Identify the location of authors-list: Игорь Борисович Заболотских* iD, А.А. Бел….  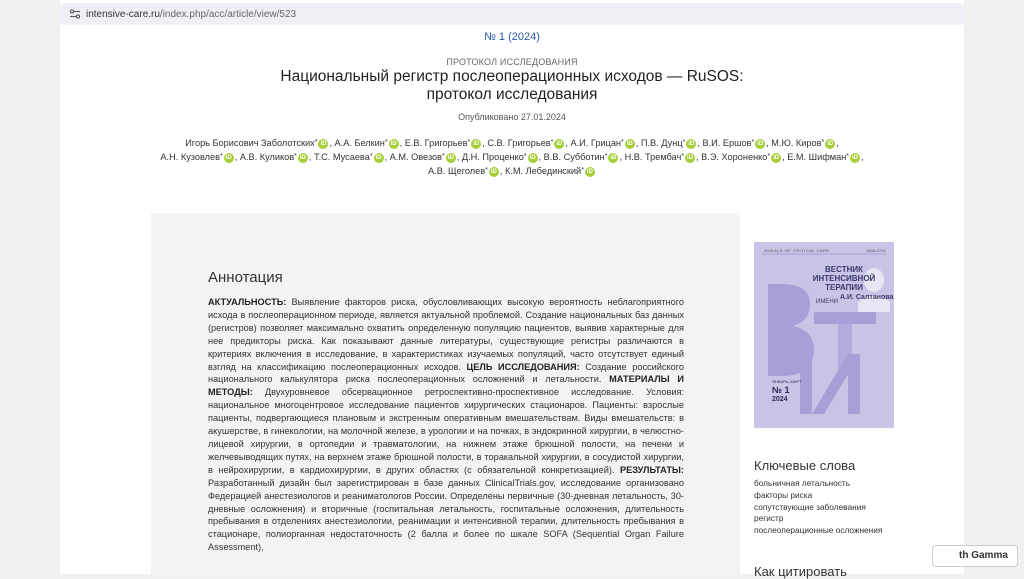
(512, 157).